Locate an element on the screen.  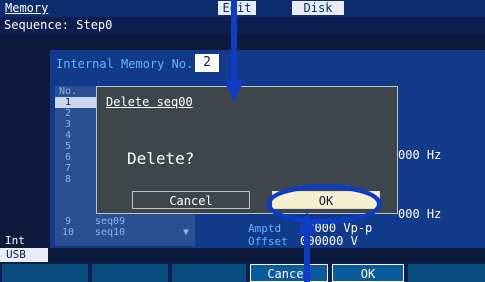
sidebar-usb-tab: USB is located at coordinates (24, 255).